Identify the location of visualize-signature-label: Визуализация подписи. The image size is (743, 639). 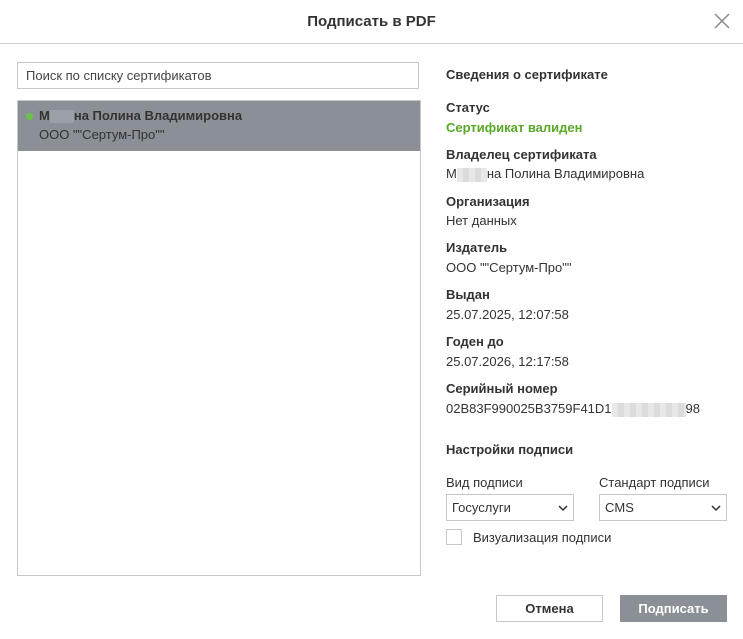
(542, 537).